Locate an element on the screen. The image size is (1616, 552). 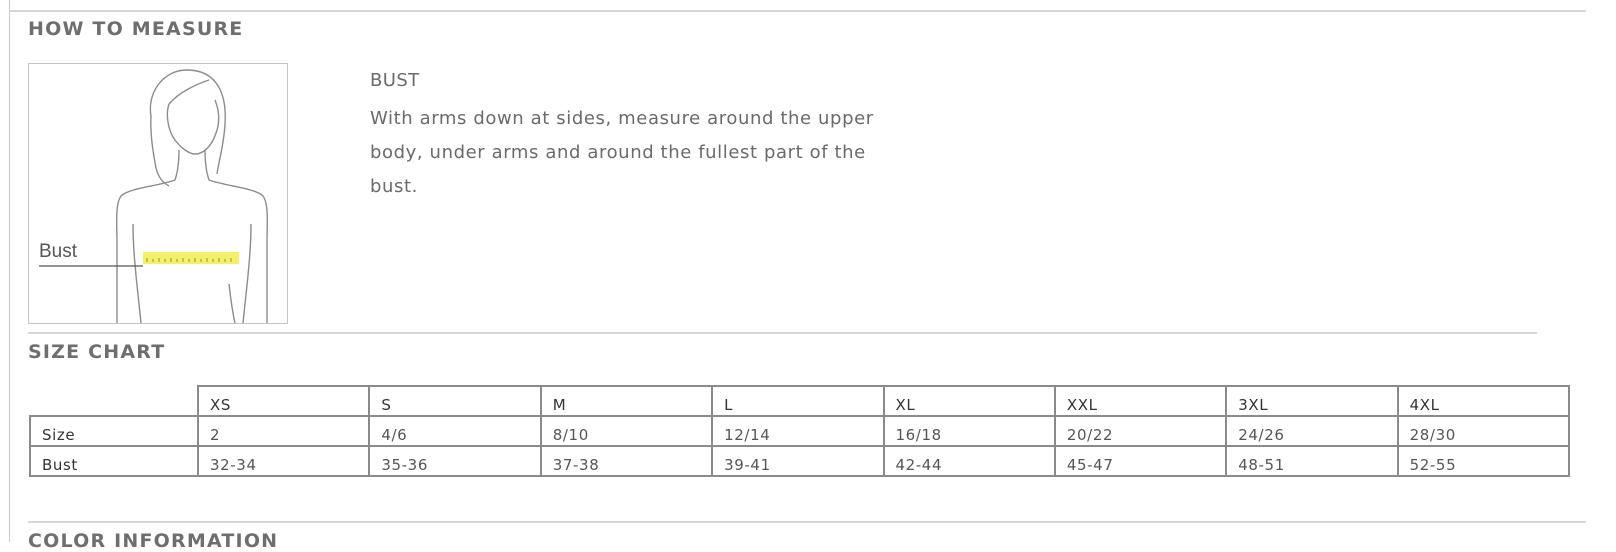
body-outline-illustration: Bust is located at coordinates (154, 196).